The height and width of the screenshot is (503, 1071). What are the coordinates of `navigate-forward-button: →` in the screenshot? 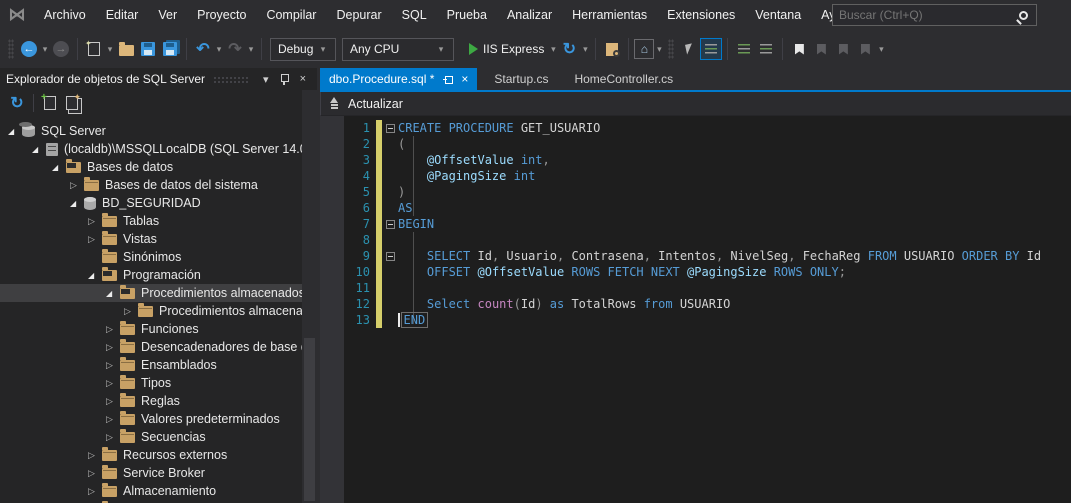 It's located at (61, 49).